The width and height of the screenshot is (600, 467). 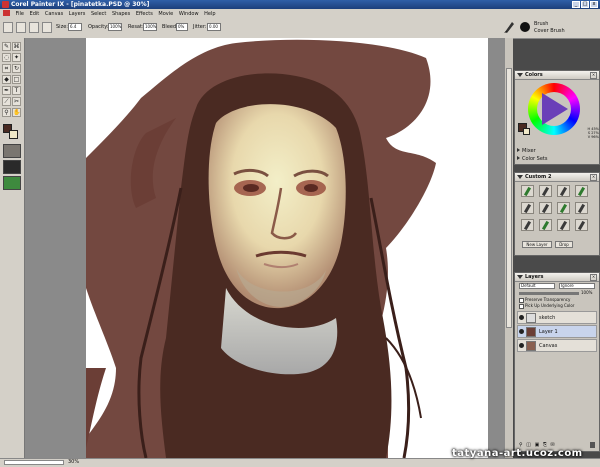 I want to click on jitter-label: Jitter:, so click(x=200, y=27).